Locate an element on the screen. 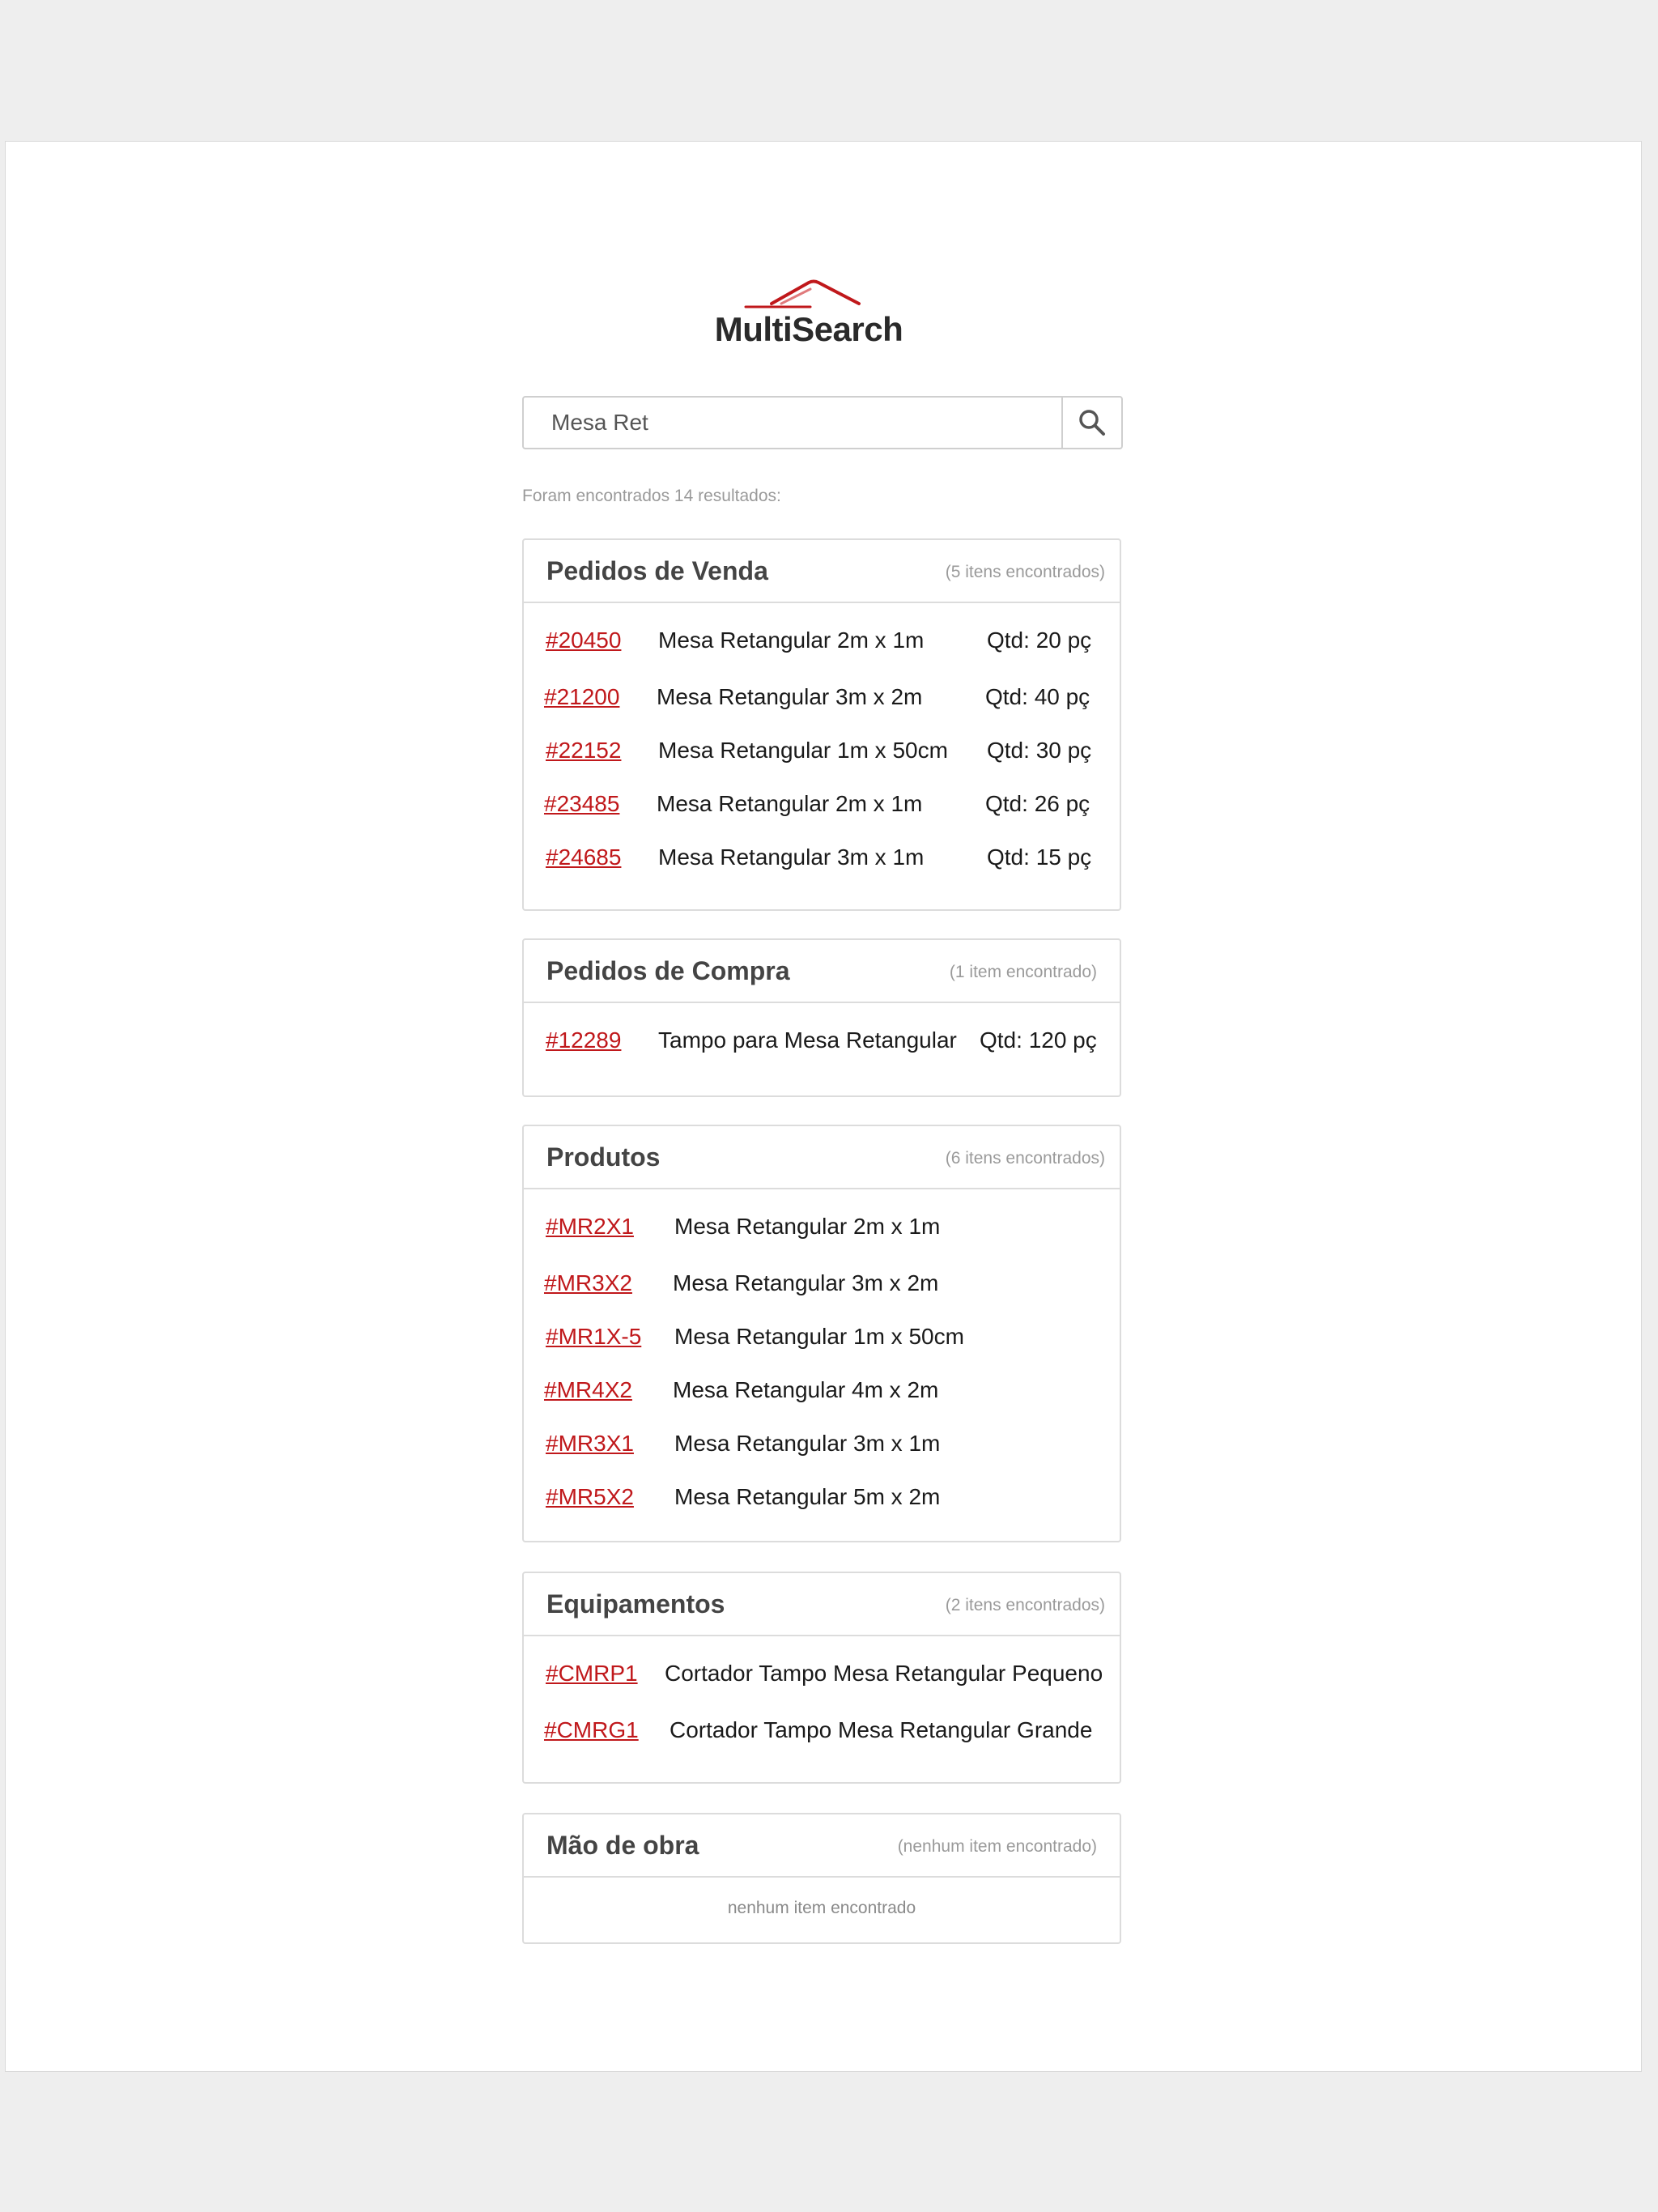 The image size is (1658, 2212). list-item: #MR1X-5 Mesa Retangular 1m x 50cm is located at coordinates (822, 1340).